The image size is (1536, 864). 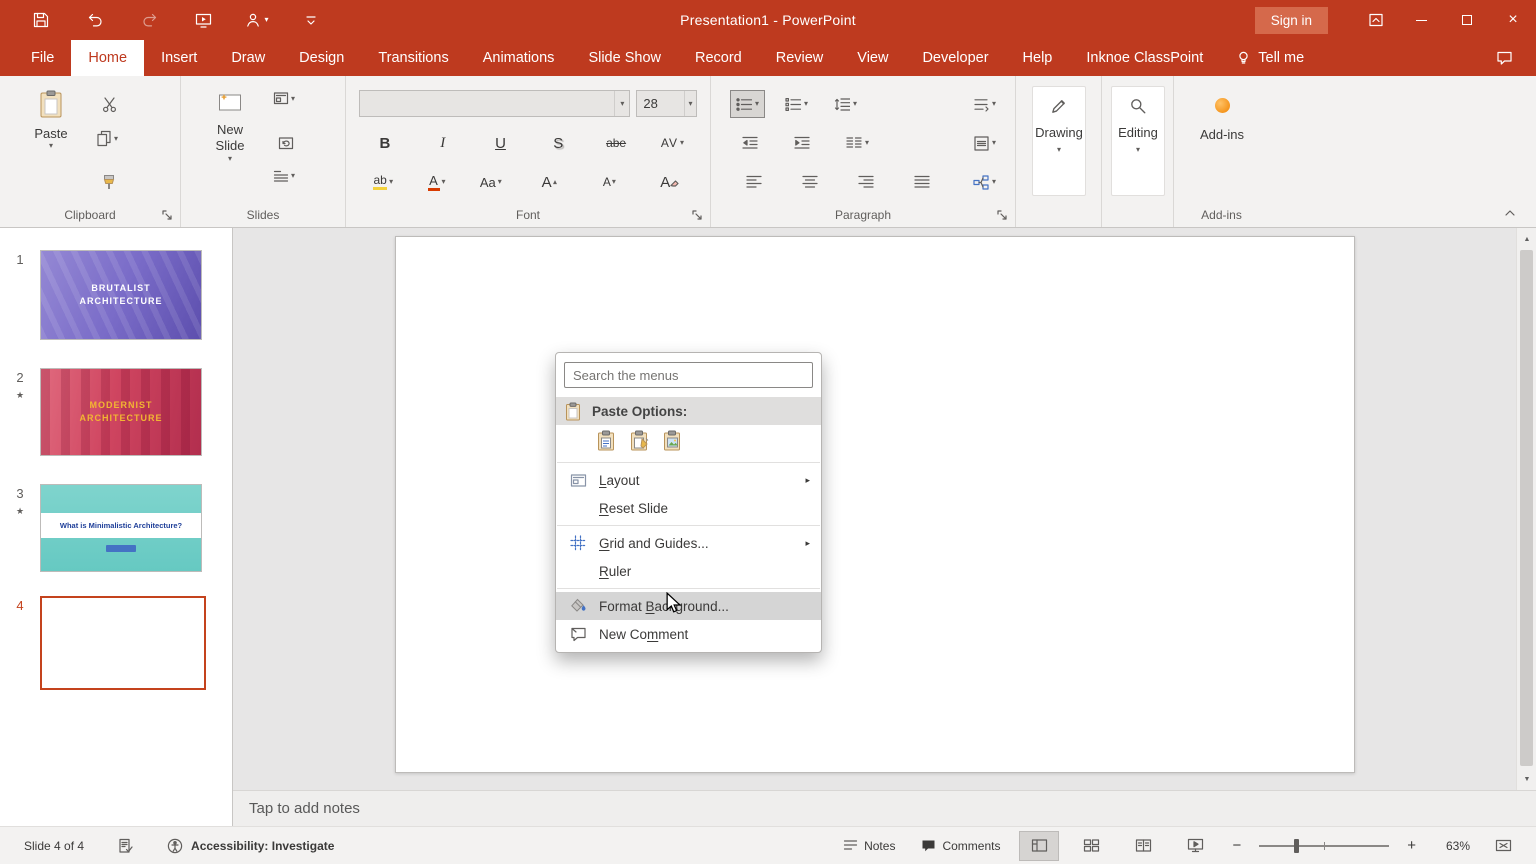 I want to click on tab-draw: Draw, so click(x=248, y=58).